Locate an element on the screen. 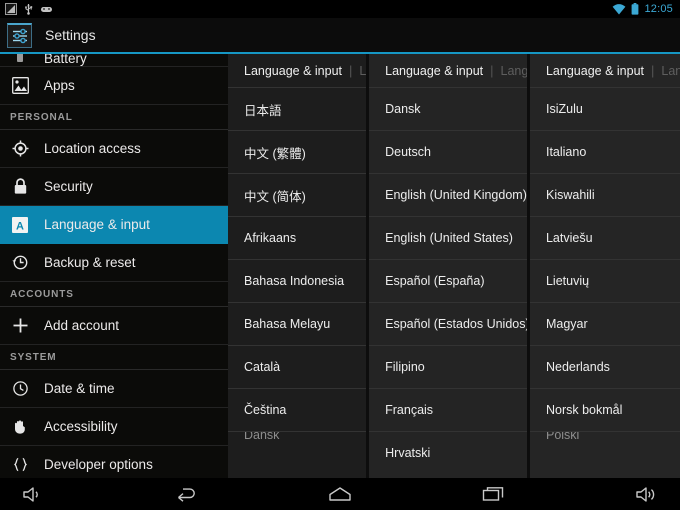 This screenshot has width=680, height=510. sidebar-item-label: Language & input is located at coordinates (97, 224).